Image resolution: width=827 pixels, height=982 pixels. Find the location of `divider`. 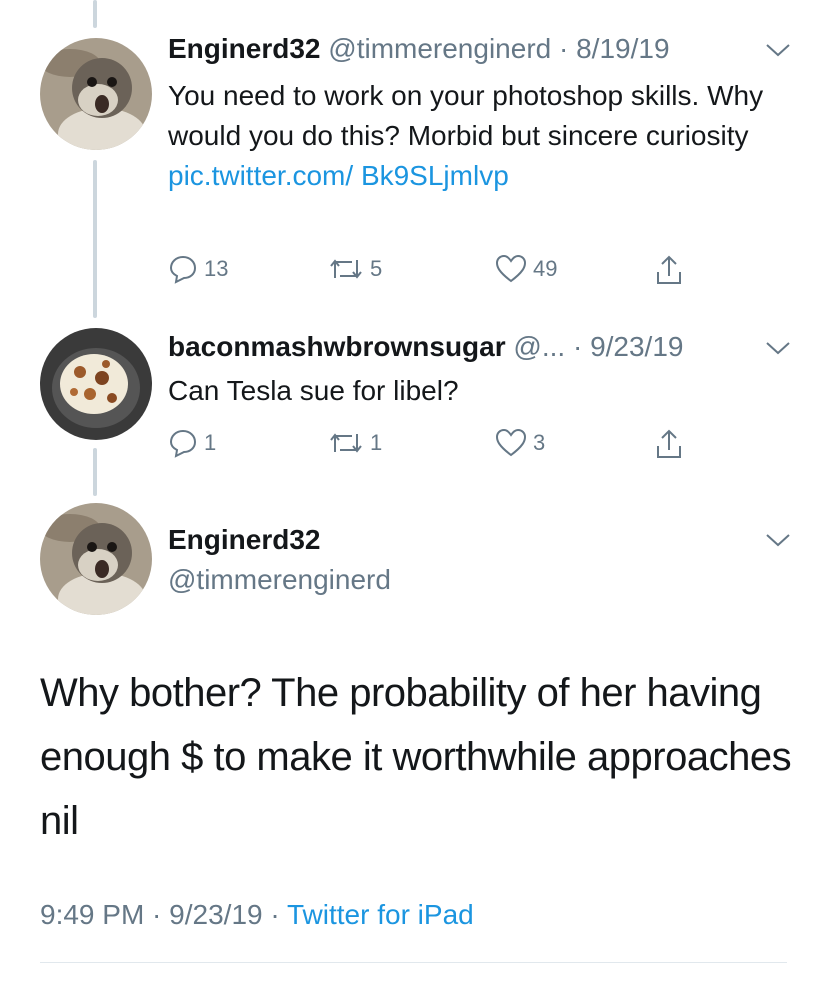

divider is located at coordinates (413, 962).